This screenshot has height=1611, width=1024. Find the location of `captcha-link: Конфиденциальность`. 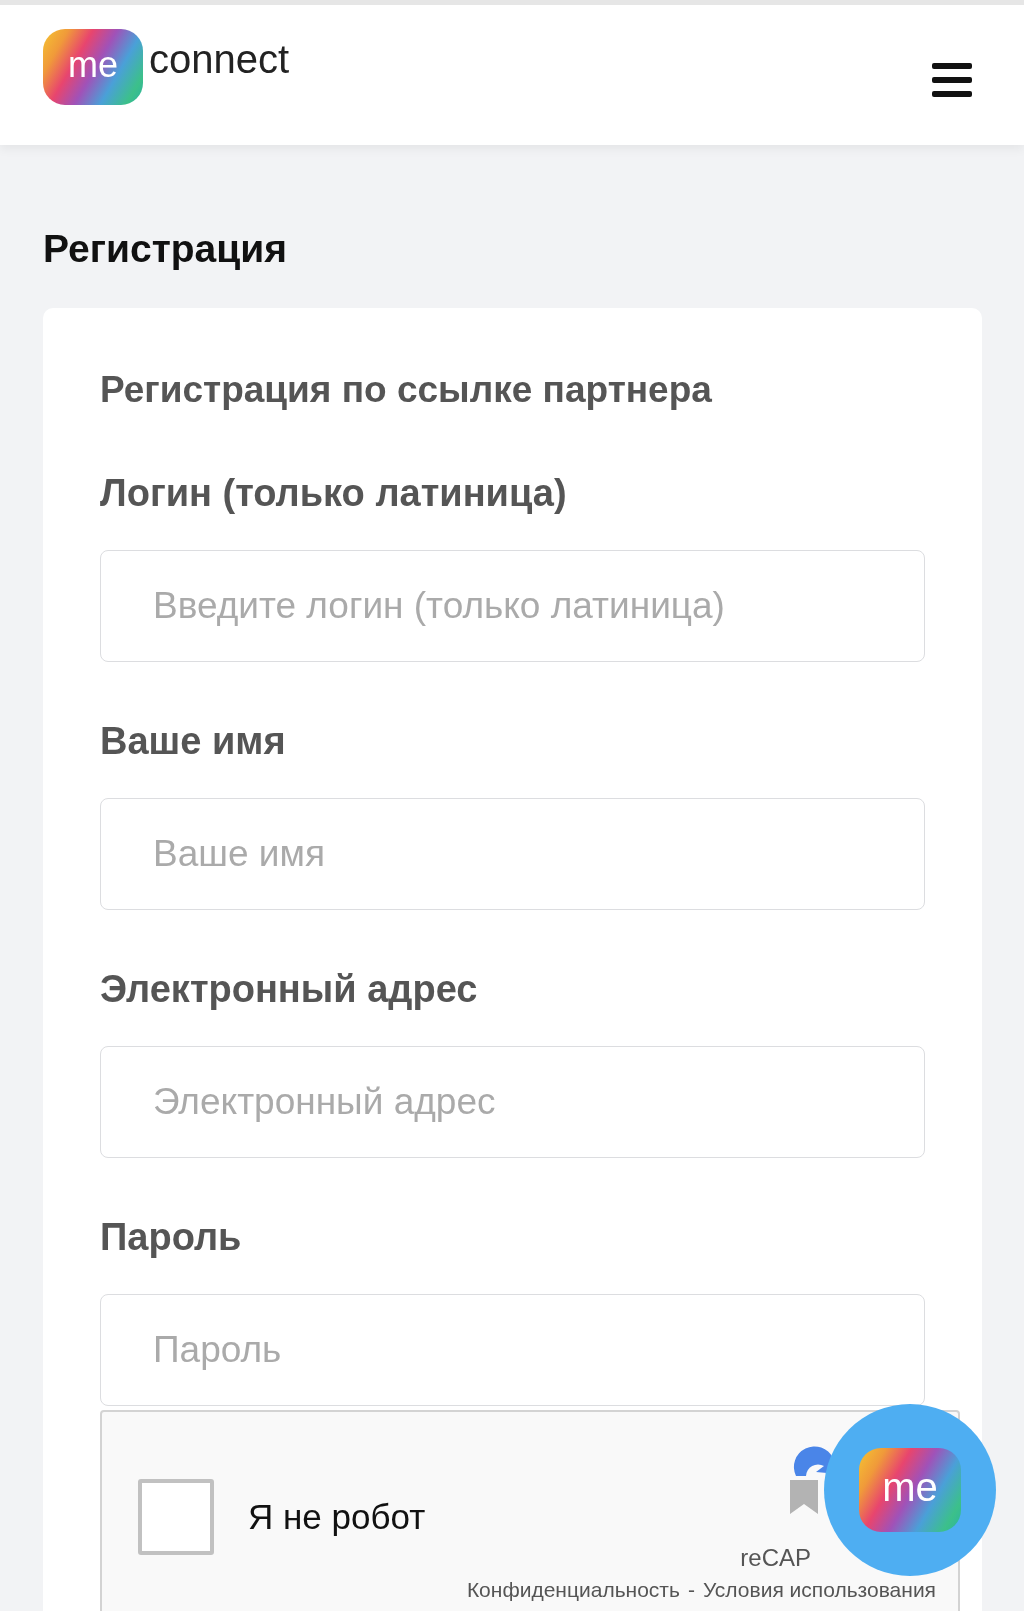

captcha-link: Конфиденциальность is located at coordinates (573, 1590).